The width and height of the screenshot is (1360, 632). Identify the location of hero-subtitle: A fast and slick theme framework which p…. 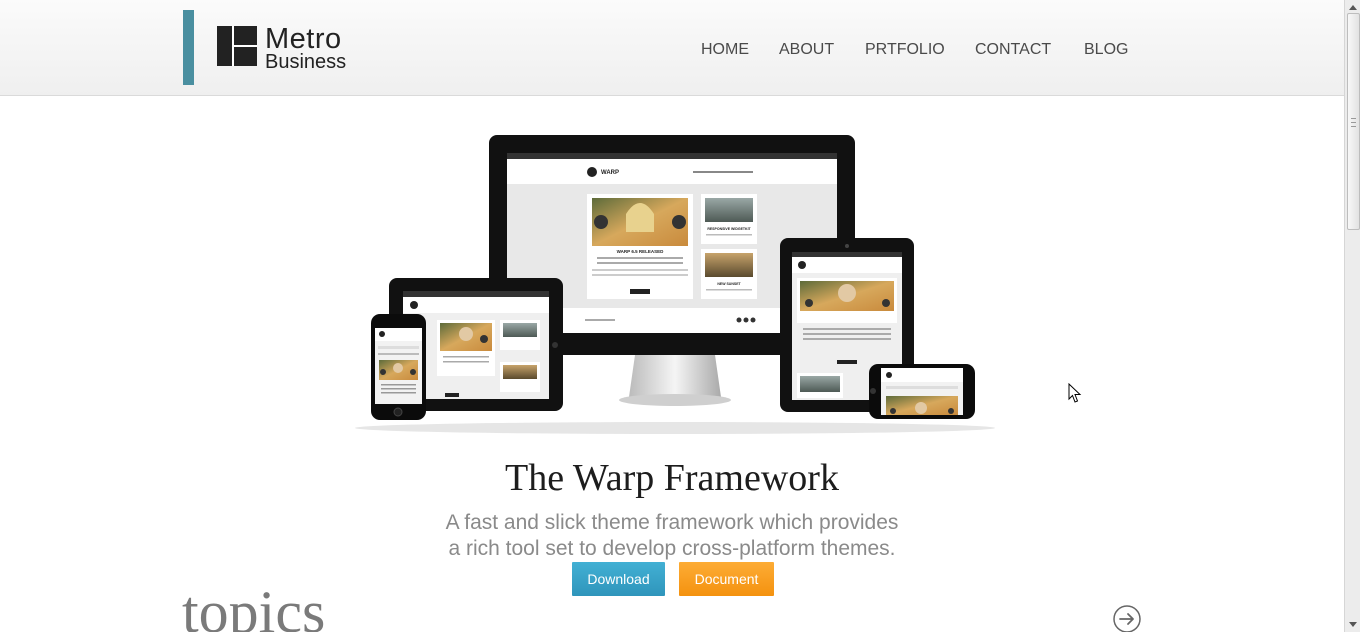
(672, 536).